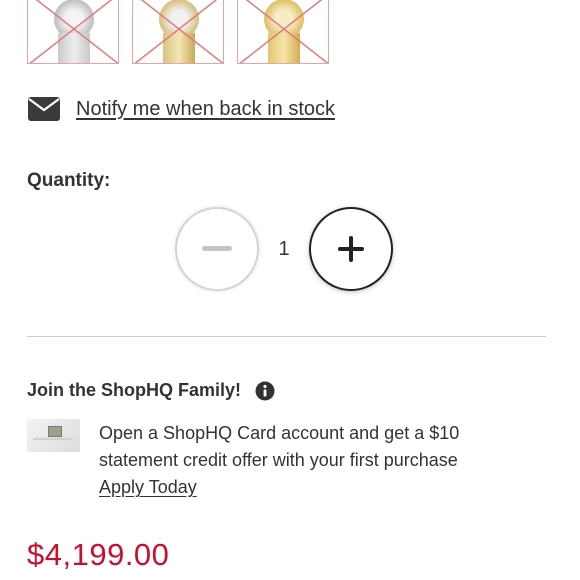 This screenshot has width=580, height=580. Describe the element at coordinates (286, 336) in the screenshot. I see `section-divider` at that location.